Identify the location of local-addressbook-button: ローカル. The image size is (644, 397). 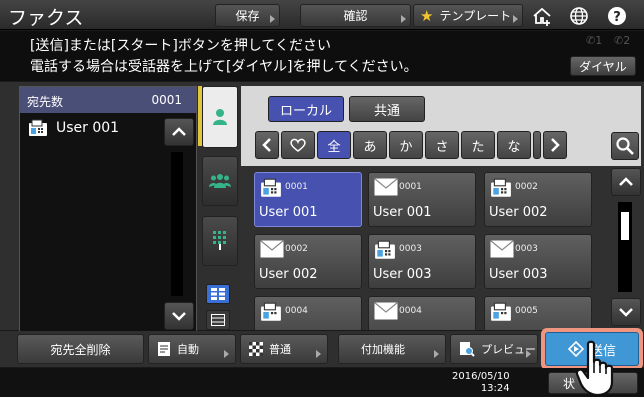
(306, 109).